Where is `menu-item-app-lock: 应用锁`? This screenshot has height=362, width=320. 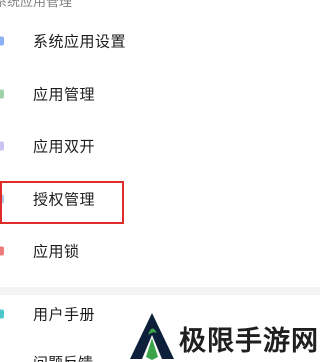
menu-item-app-lock: 应用锁 is located at coordinates (160, 251).